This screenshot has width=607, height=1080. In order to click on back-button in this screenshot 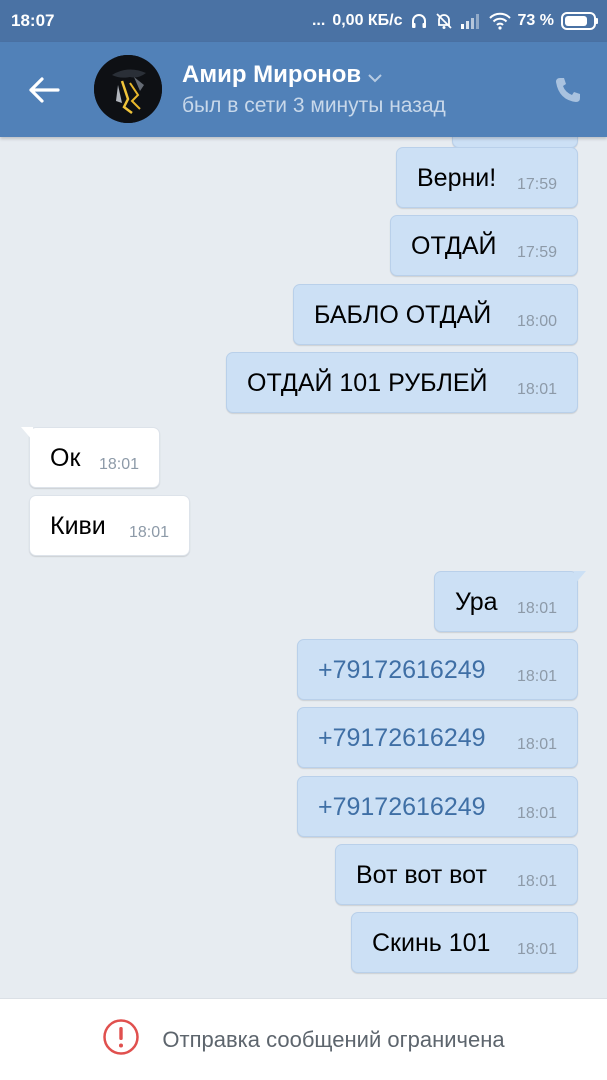, I will do `click(44, 90)`.